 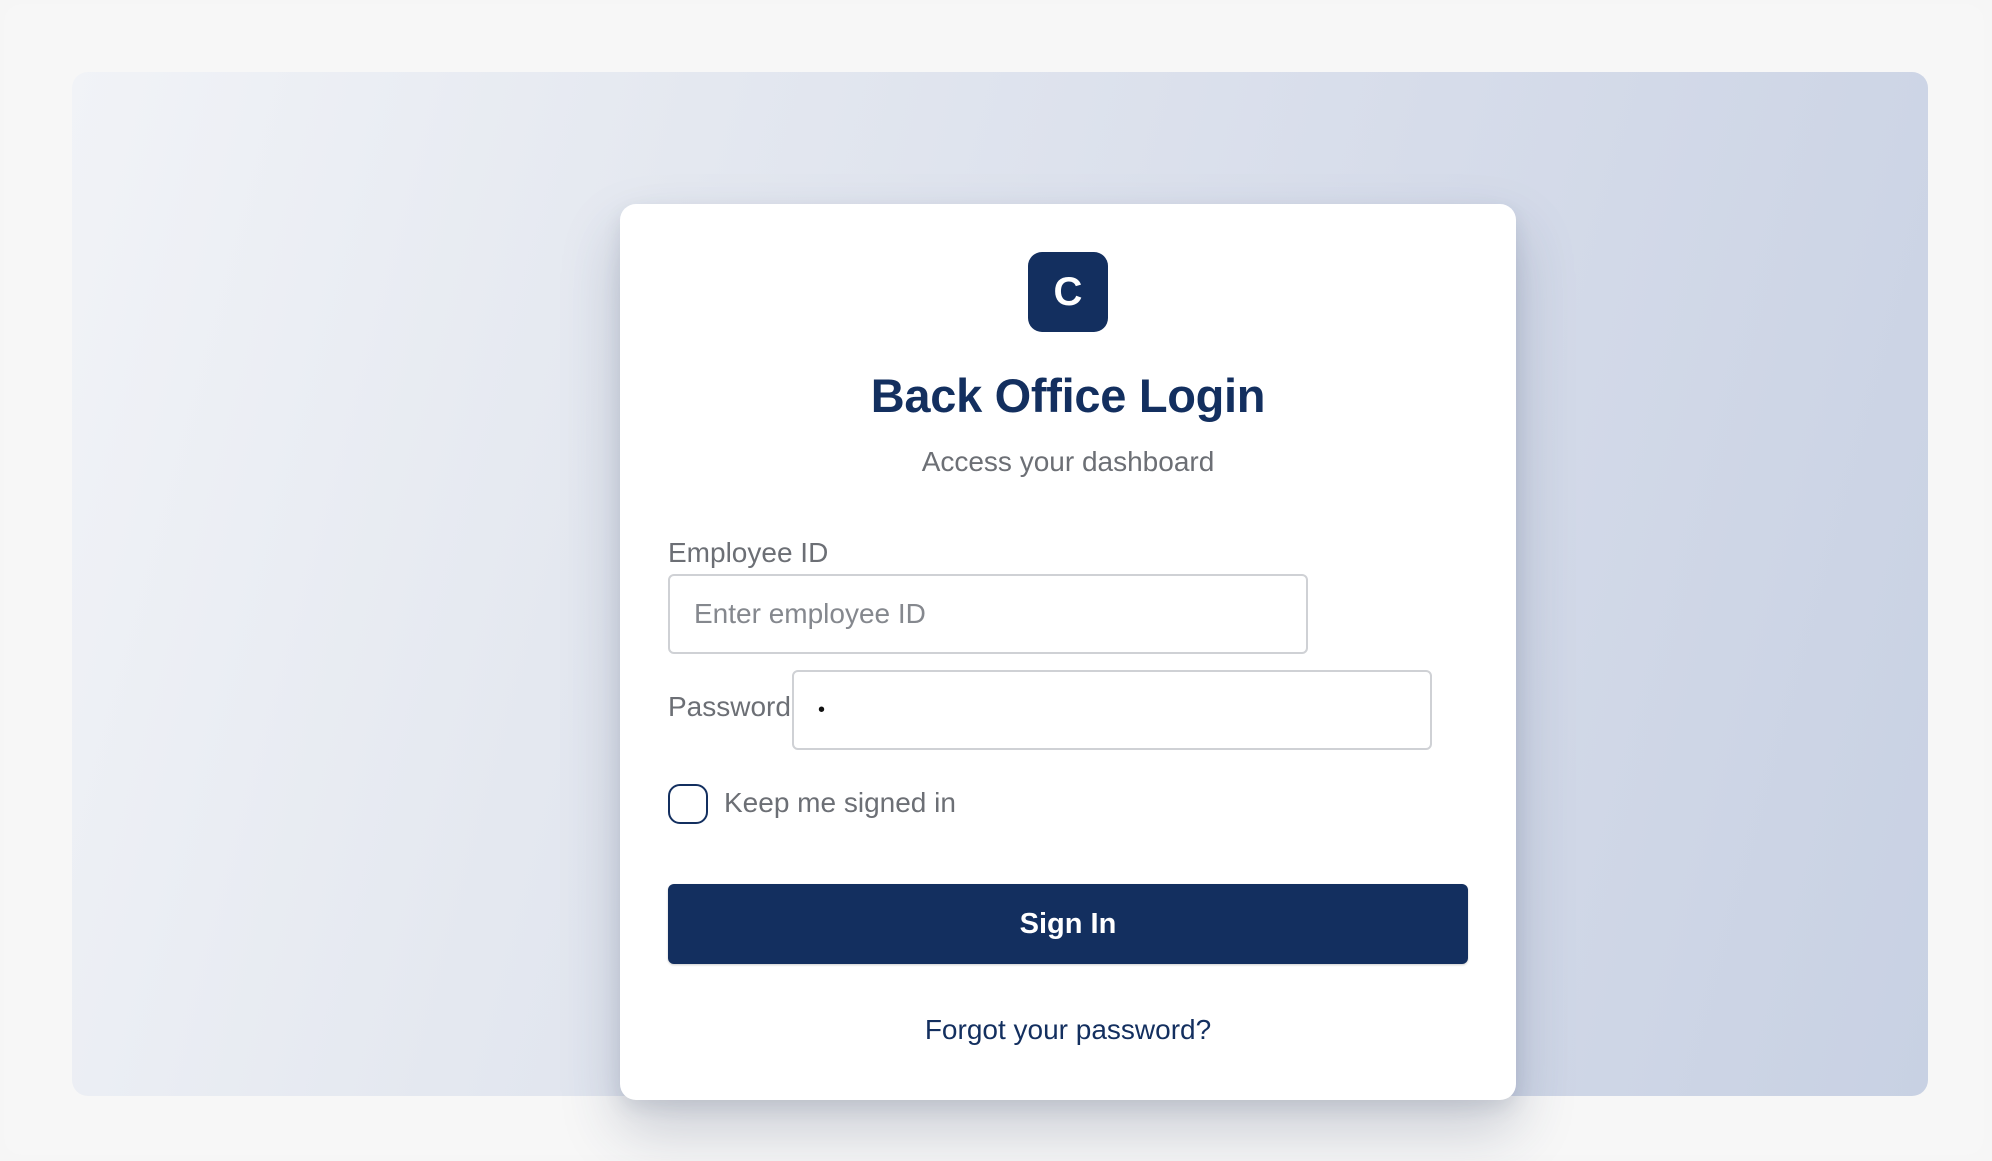 I want to click on page-title: Back Office Login, so click(x=1068, y=395).